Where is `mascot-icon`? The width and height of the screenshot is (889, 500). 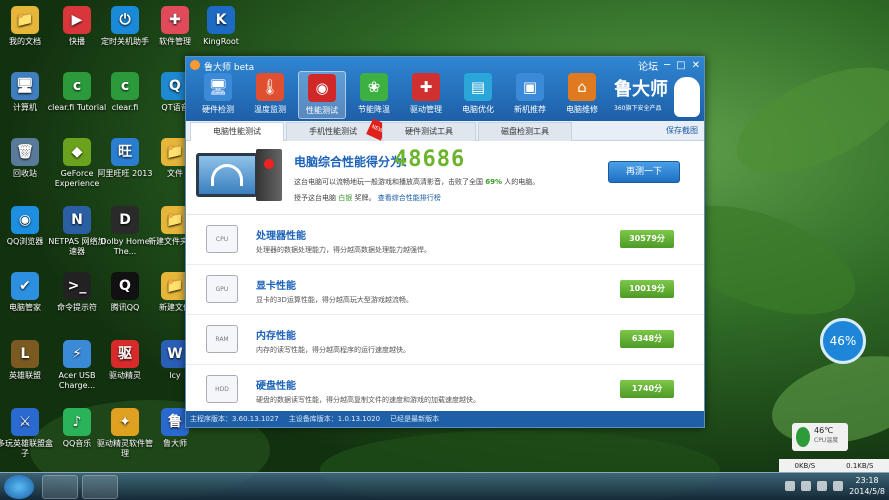
mascot-icon is located at coordinates (687, 97).